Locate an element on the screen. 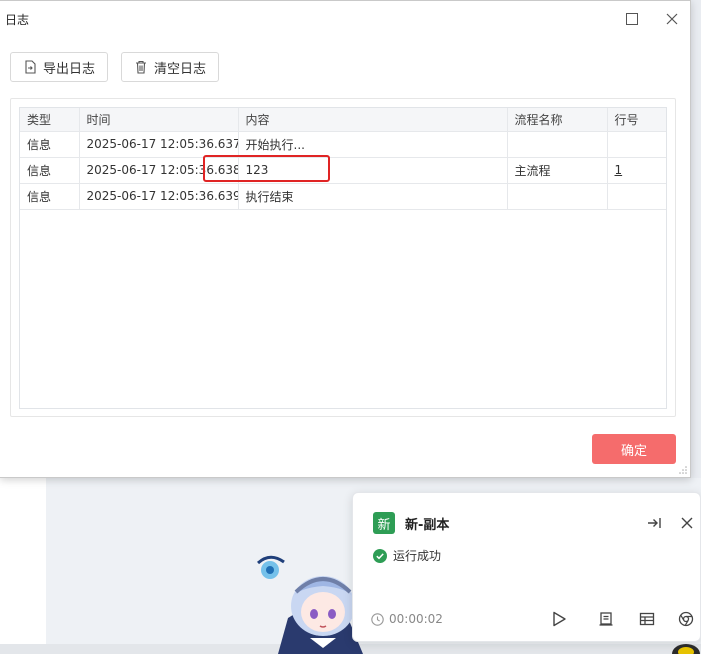 The width and height of the screenshot is (701, 654). cell-content: 执行结束 is located at coordinates (373, 196).